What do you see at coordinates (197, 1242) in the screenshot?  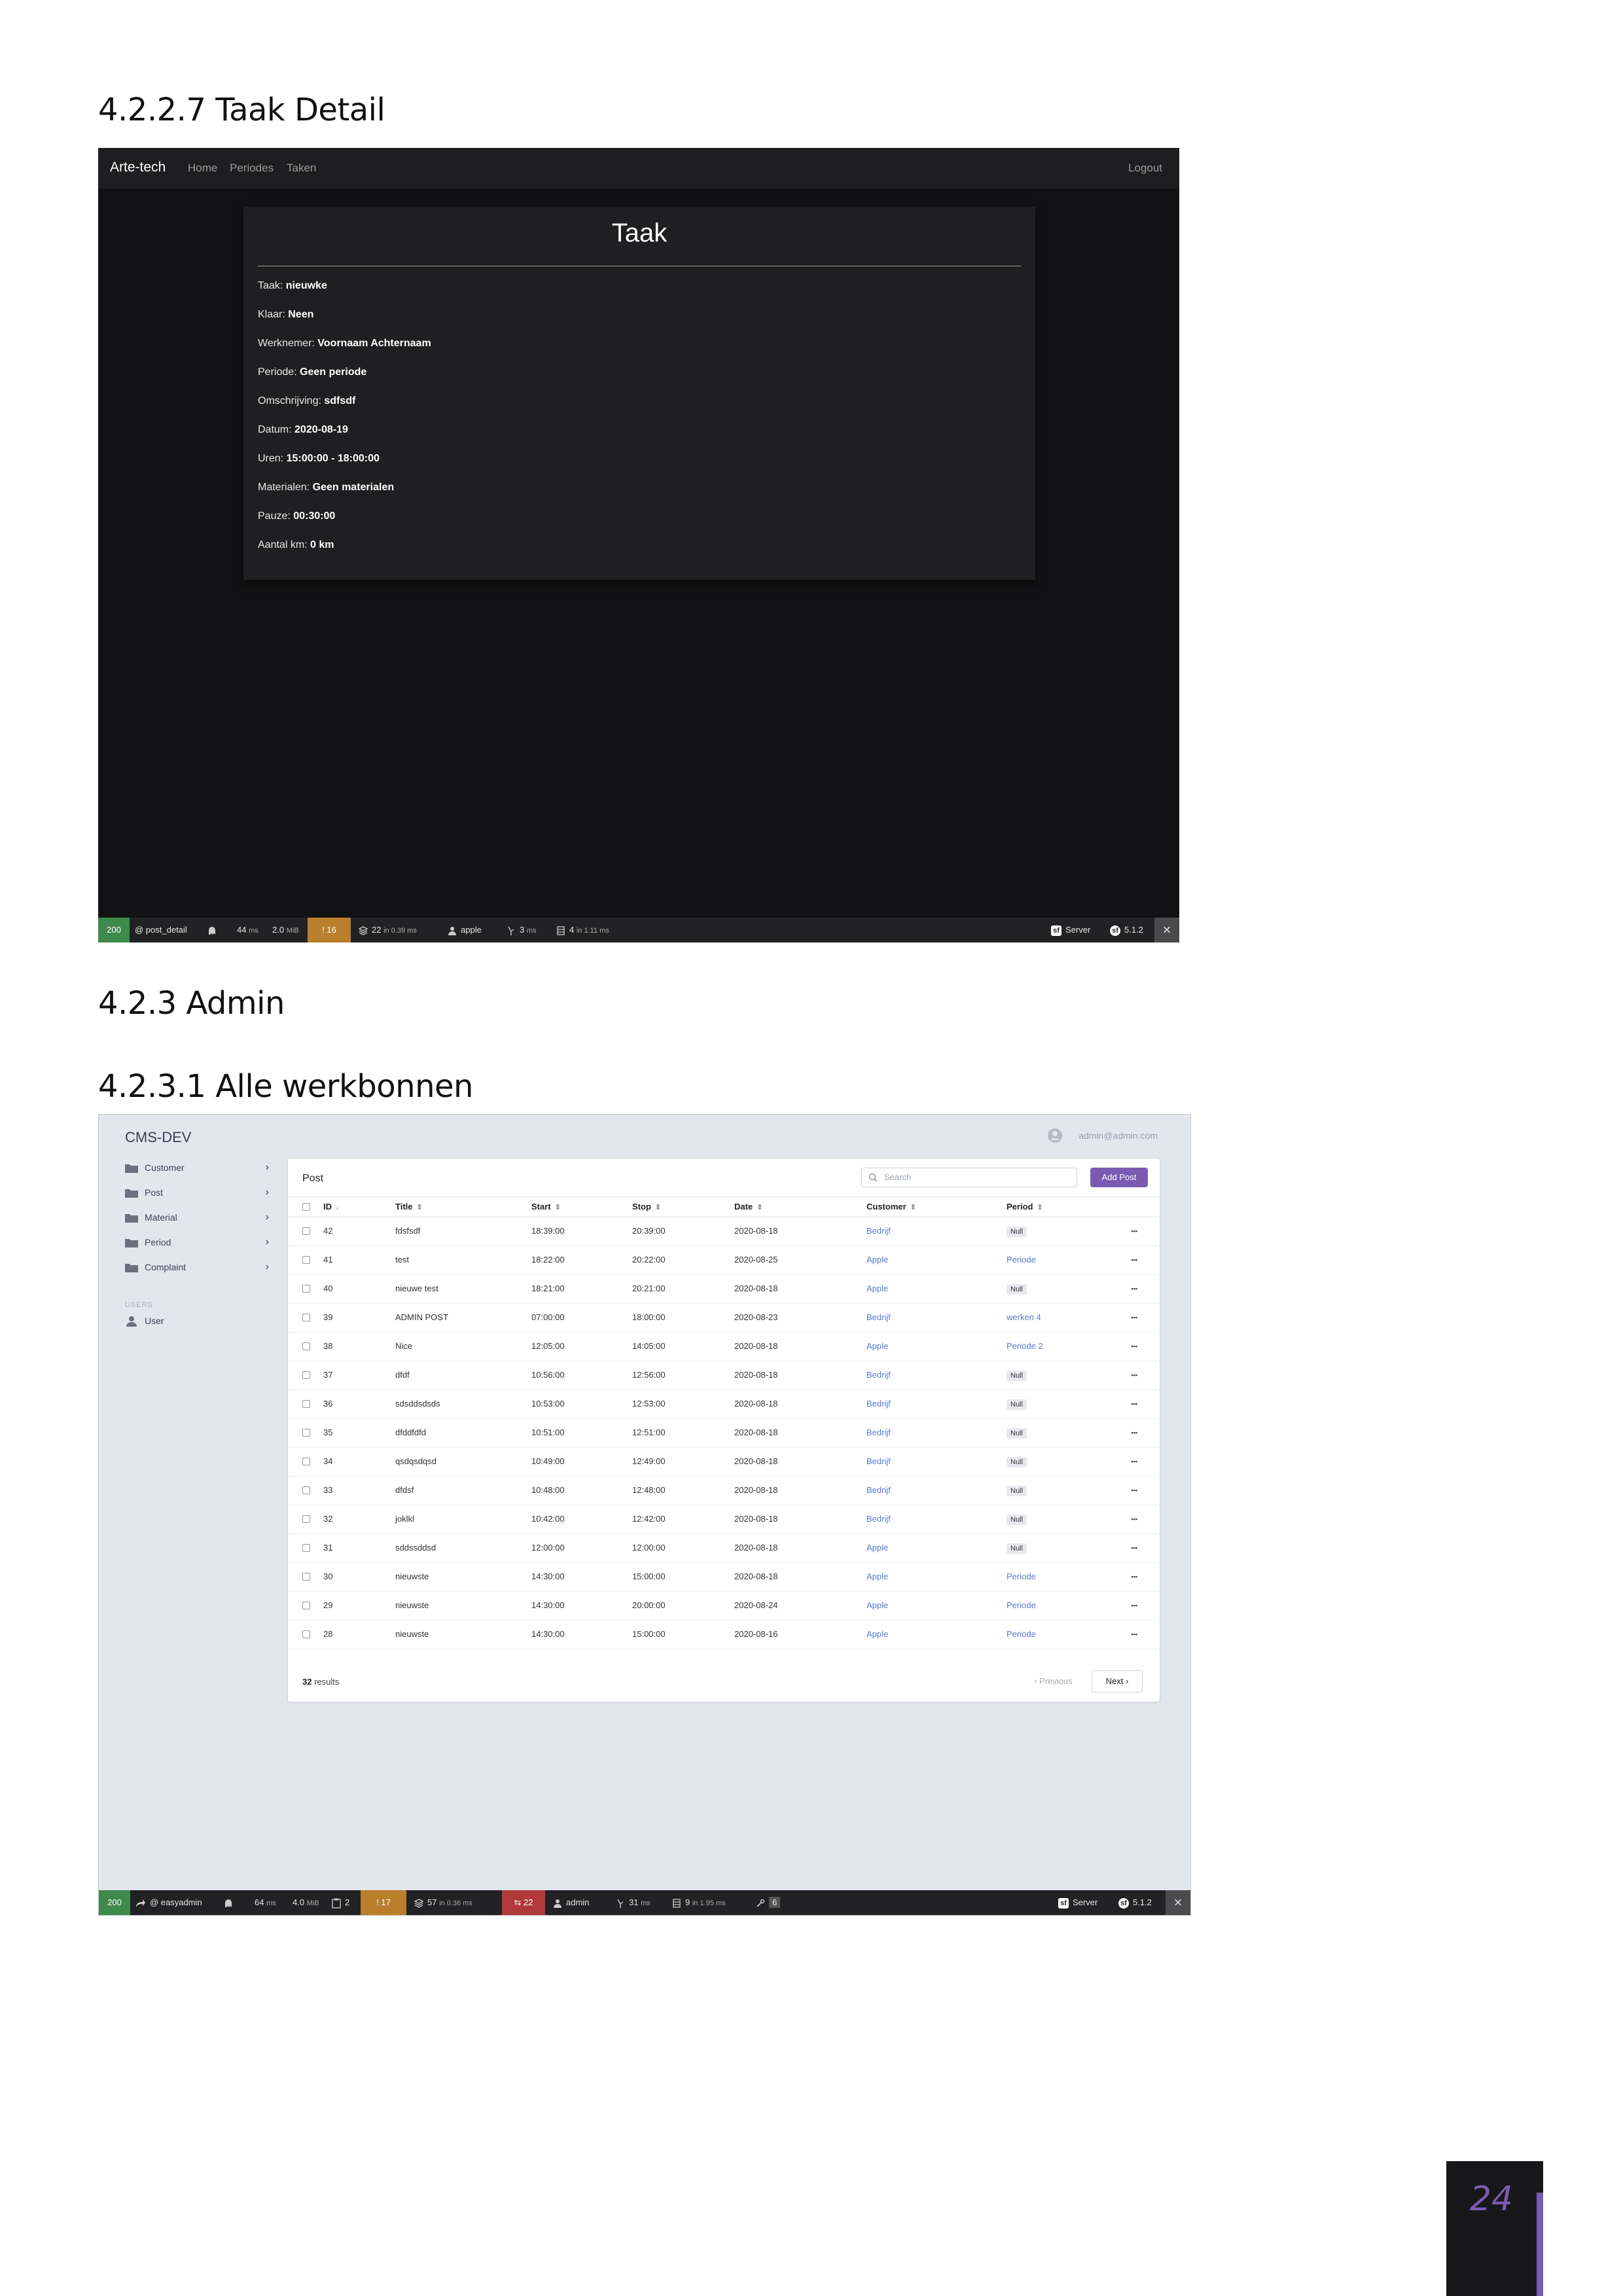 I see `menu-item-period: Period ›` at bounding box center [197, 1242].